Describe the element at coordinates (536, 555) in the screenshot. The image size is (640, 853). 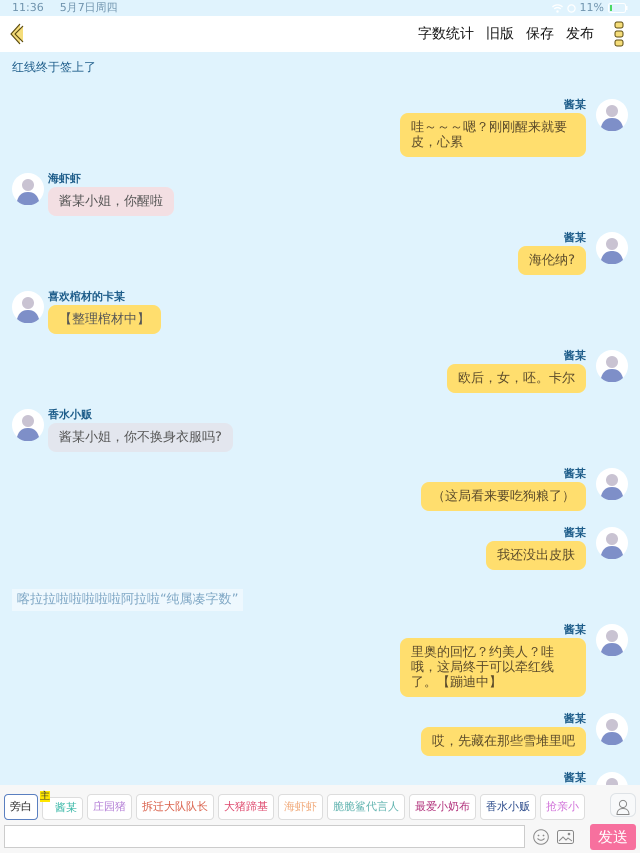
I see `message-bubble: 我还没出皮肤` at that location.